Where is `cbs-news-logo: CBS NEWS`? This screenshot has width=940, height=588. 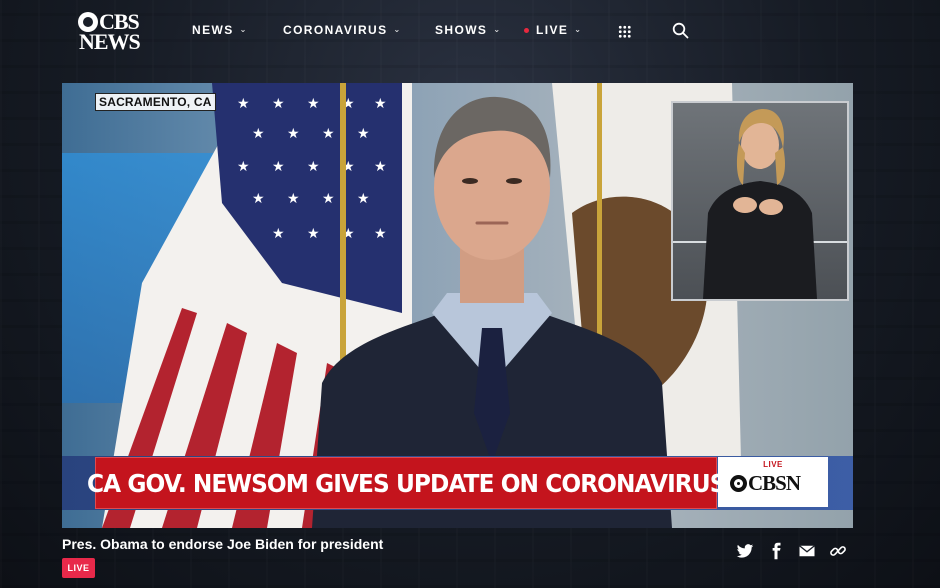
cbs-news-logo: CBS NEWS is located at coordinates (111, 31).